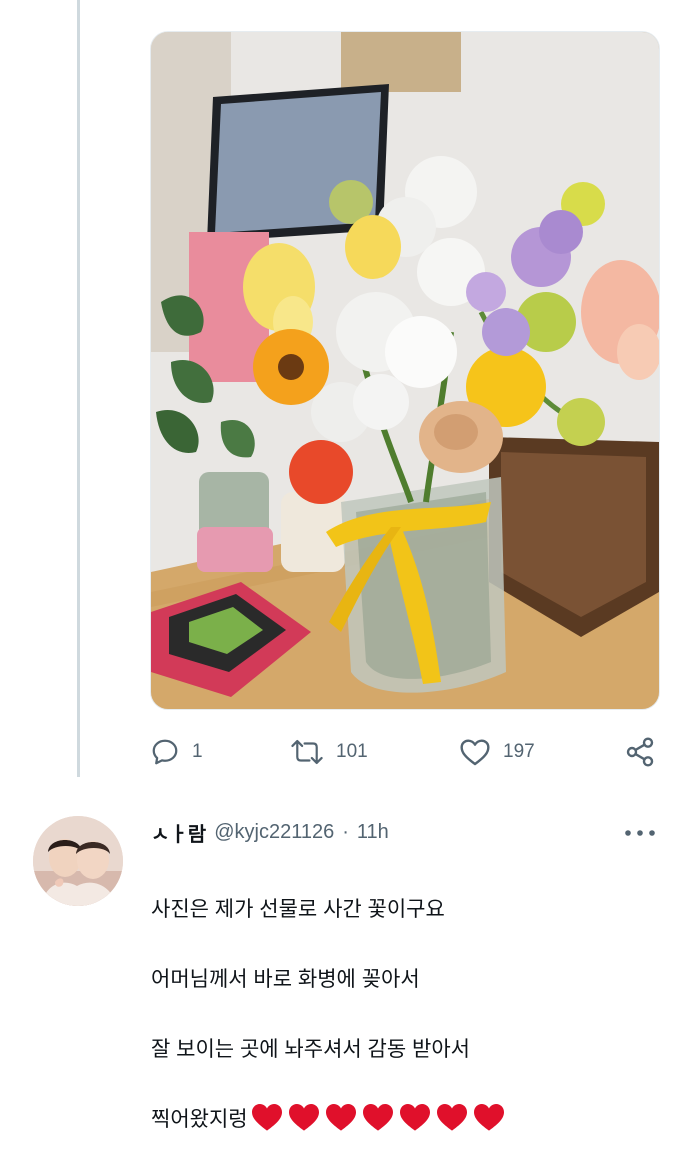  Describe the element at coordinates (178, 832) in the screenshot. I see `reply-display-name: ㅅㅏ람` at that location.